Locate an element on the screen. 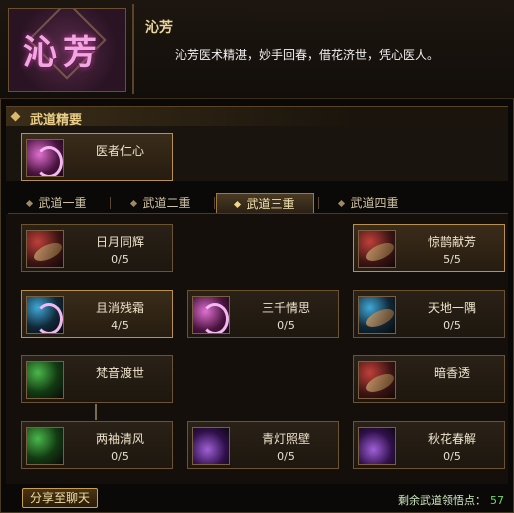  tab-tier-3: 武道三重 is located at coordinates (265, 203).